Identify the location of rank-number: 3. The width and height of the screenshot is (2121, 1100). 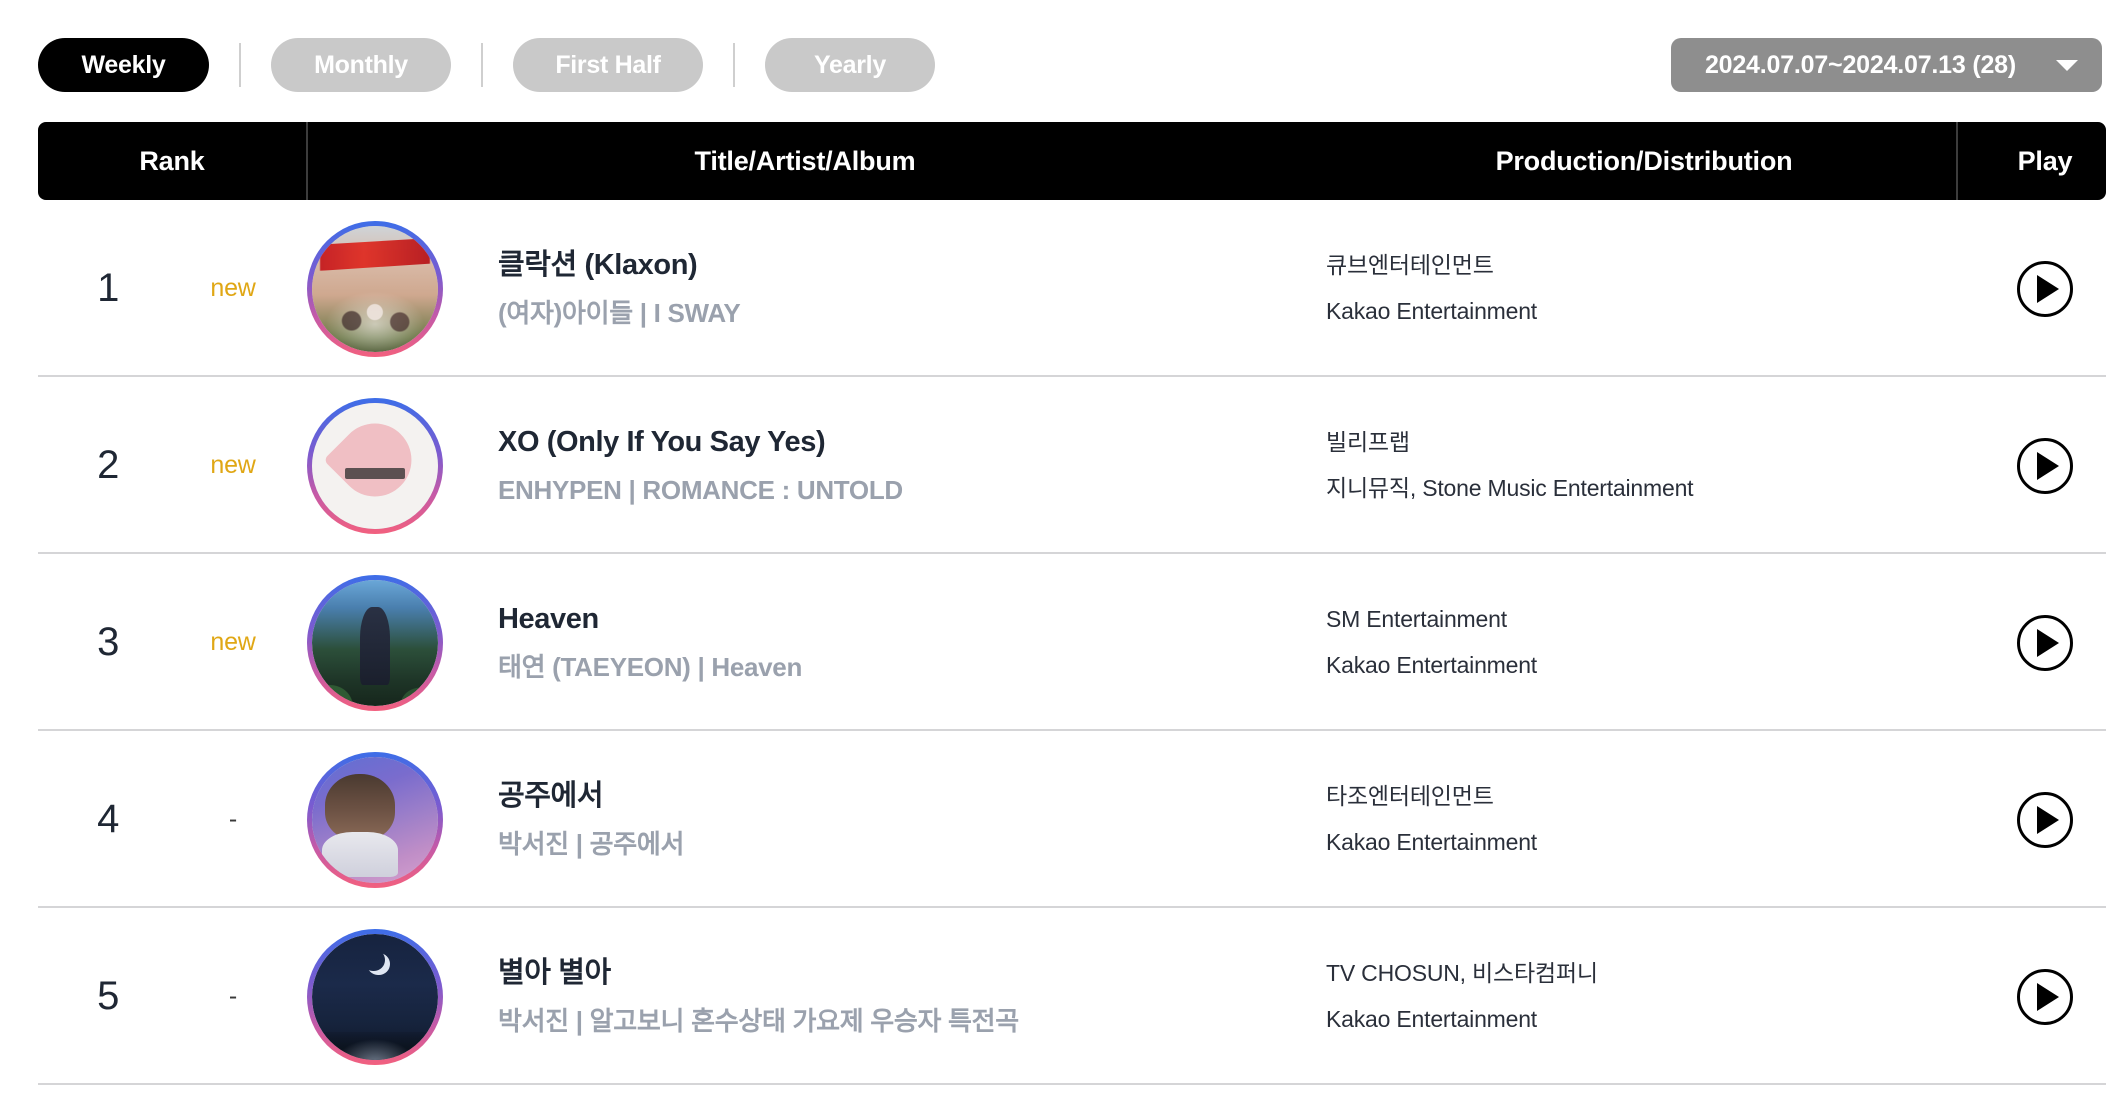
(108, 642).